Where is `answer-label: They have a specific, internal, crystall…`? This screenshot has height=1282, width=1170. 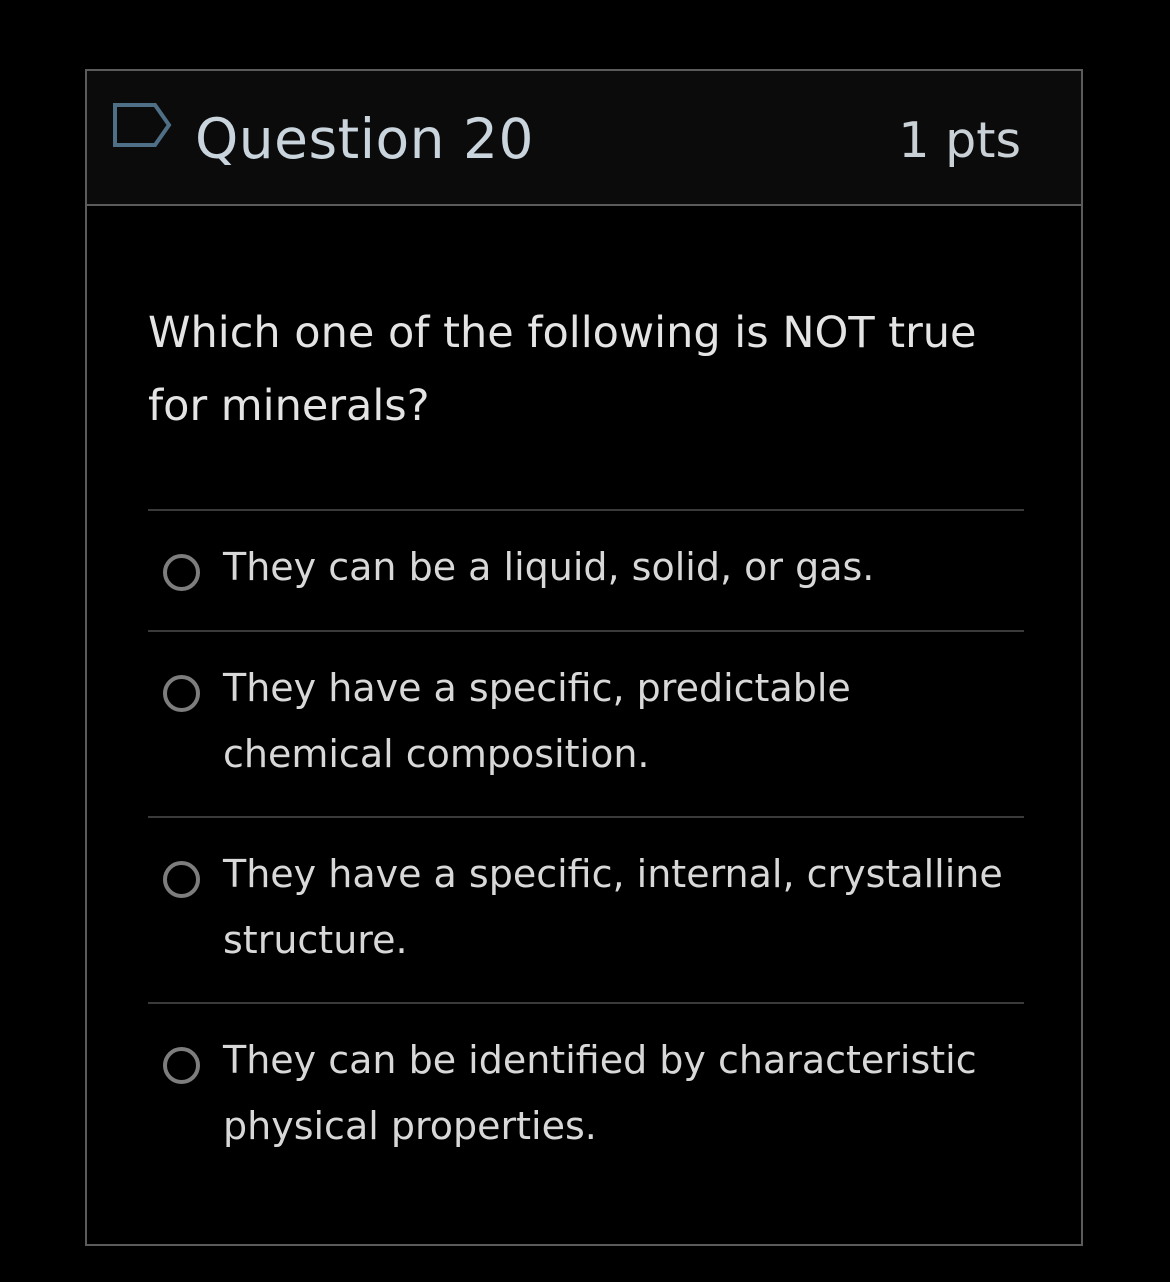 answer-label: They have a specific, internal, crystall… is located at coordinates (618, 907).